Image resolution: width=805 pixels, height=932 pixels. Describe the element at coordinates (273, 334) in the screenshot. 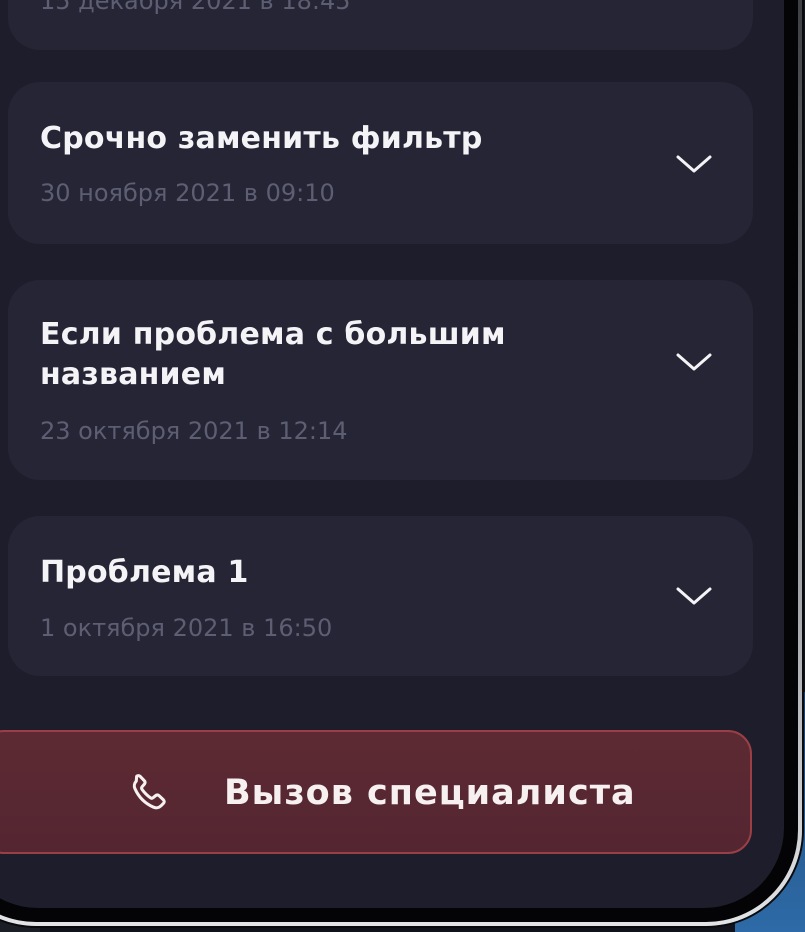

I see `problem-title-line-1: Если проблема с большим` at that location.